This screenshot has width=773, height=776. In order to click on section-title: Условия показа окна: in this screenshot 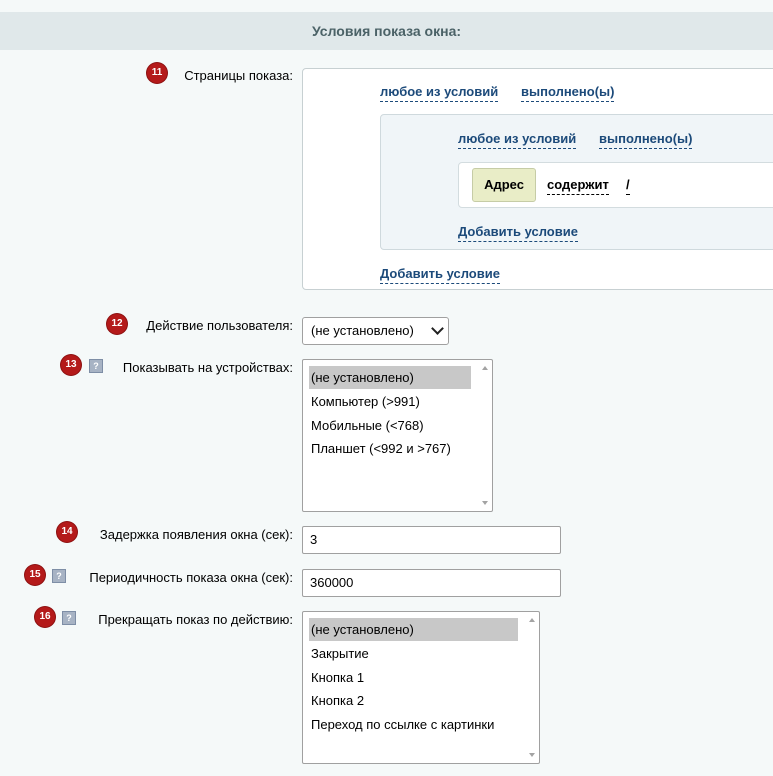, I will do `click(386, 31)`.